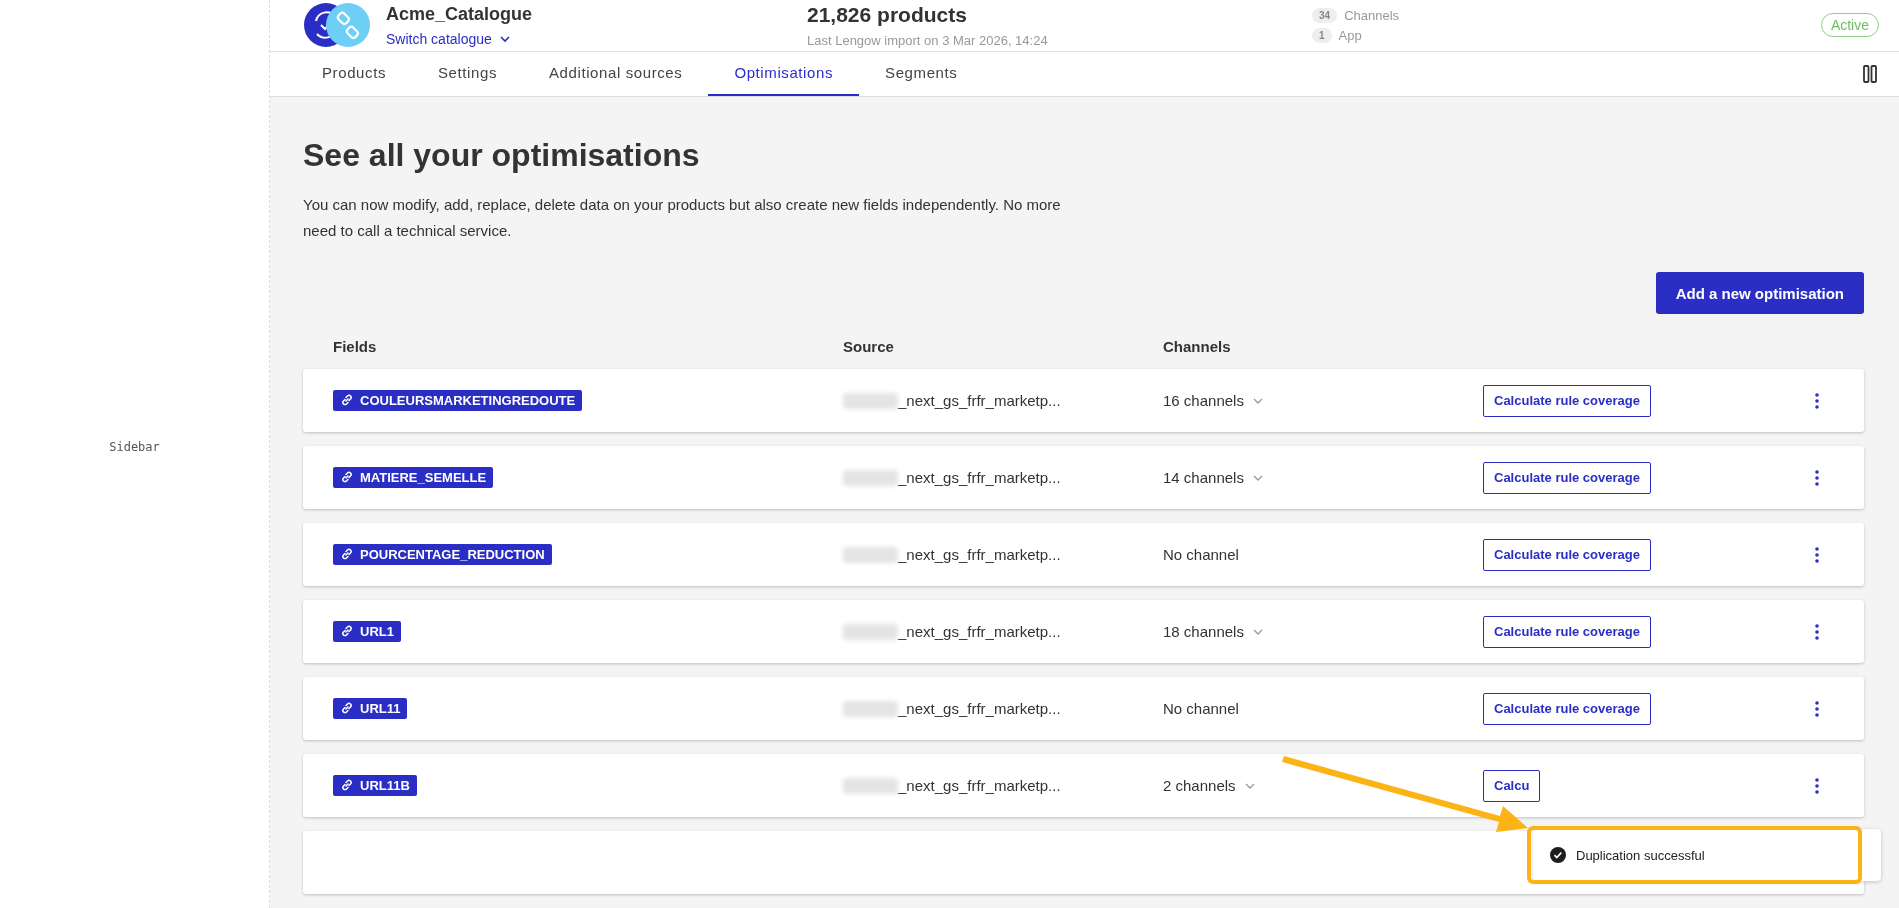 The width and height of the screenshot is (1899, 908). Describe the element at coordinates (887, 14) in the screenshot. I see `product-count: 21,826 products` at that location.